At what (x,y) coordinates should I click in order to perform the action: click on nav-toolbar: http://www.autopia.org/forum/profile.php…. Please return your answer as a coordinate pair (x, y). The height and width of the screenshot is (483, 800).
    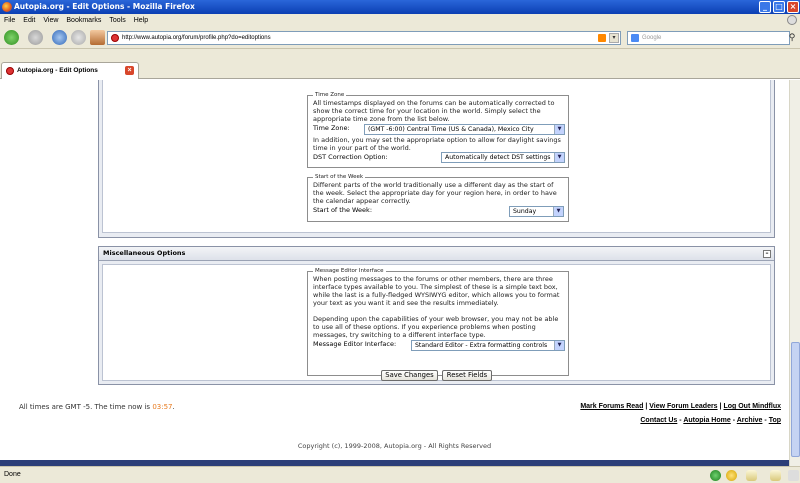
    Looking at the image, I should click on (400, 38).